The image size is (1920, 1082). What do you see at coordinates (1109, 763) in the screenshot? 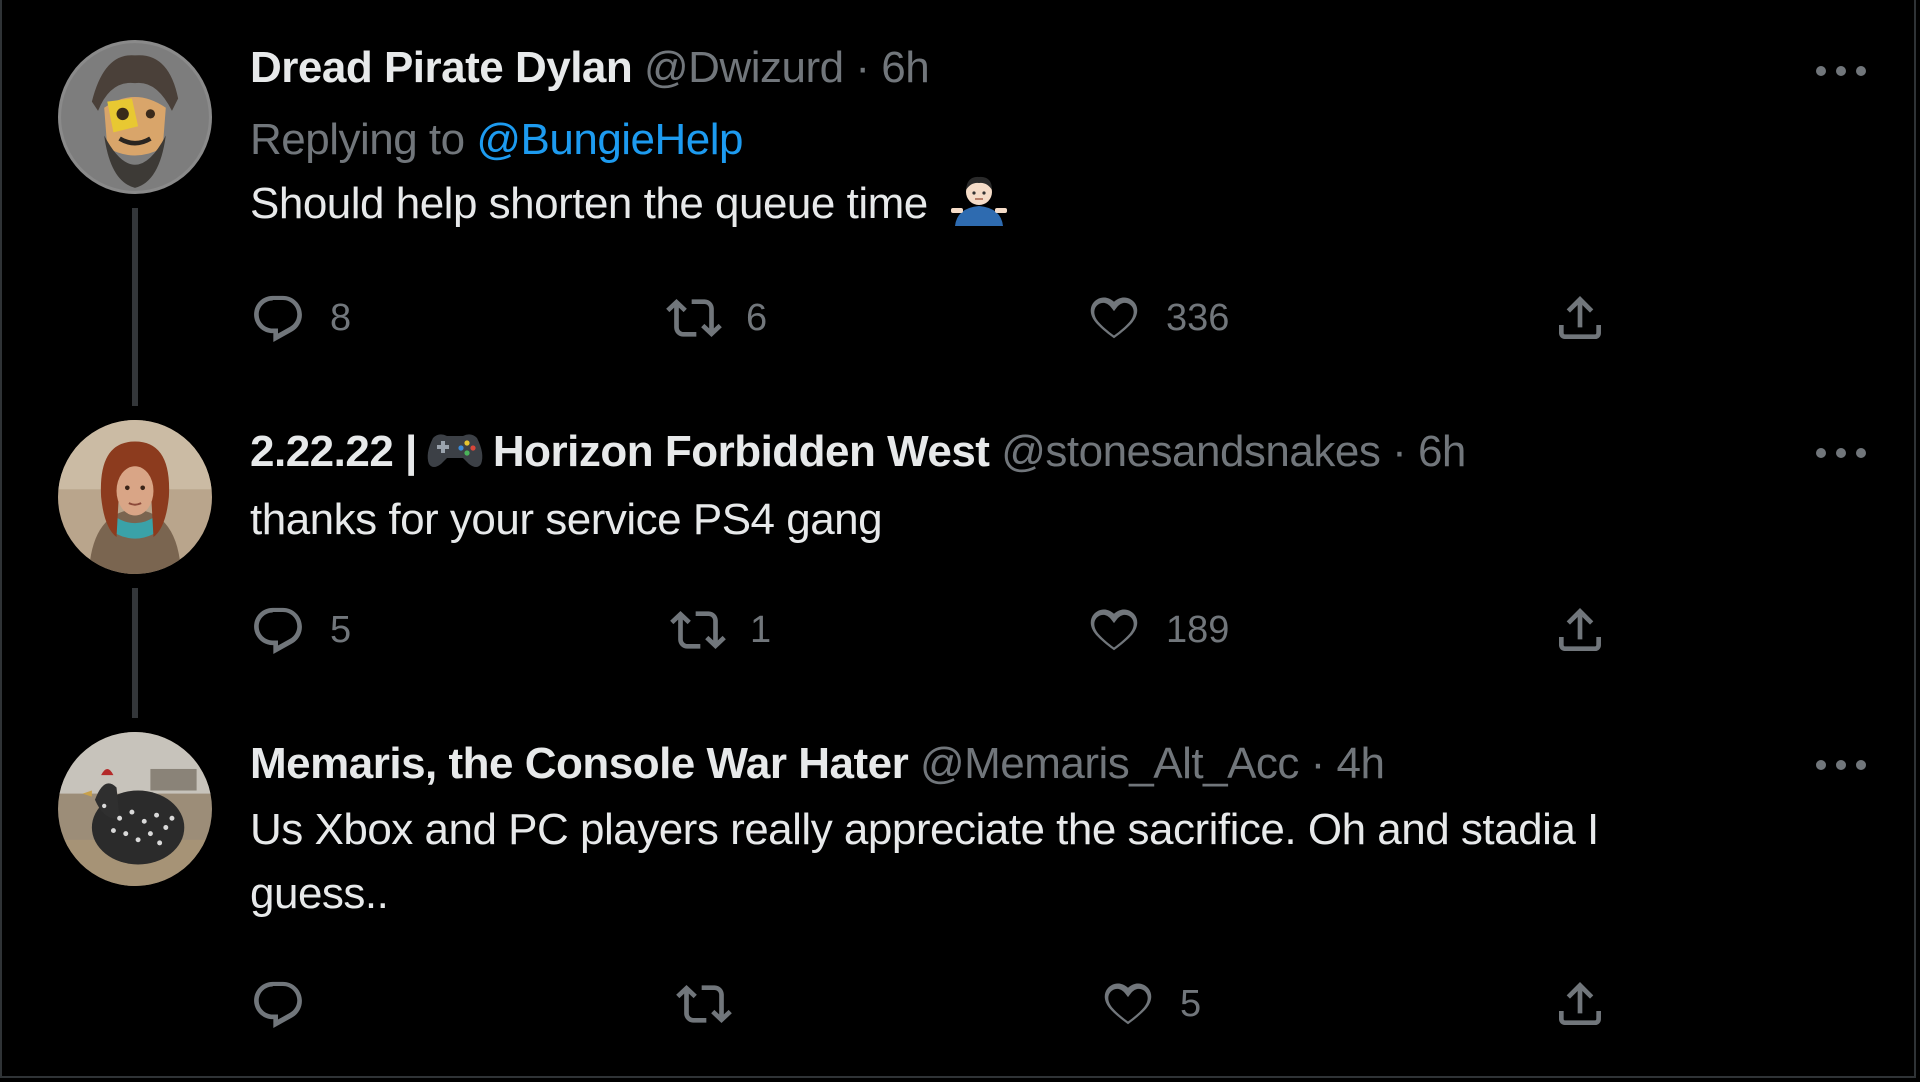
I see `handle: @Memaris_Alt_Acc` at bounding box center [1109, 763].